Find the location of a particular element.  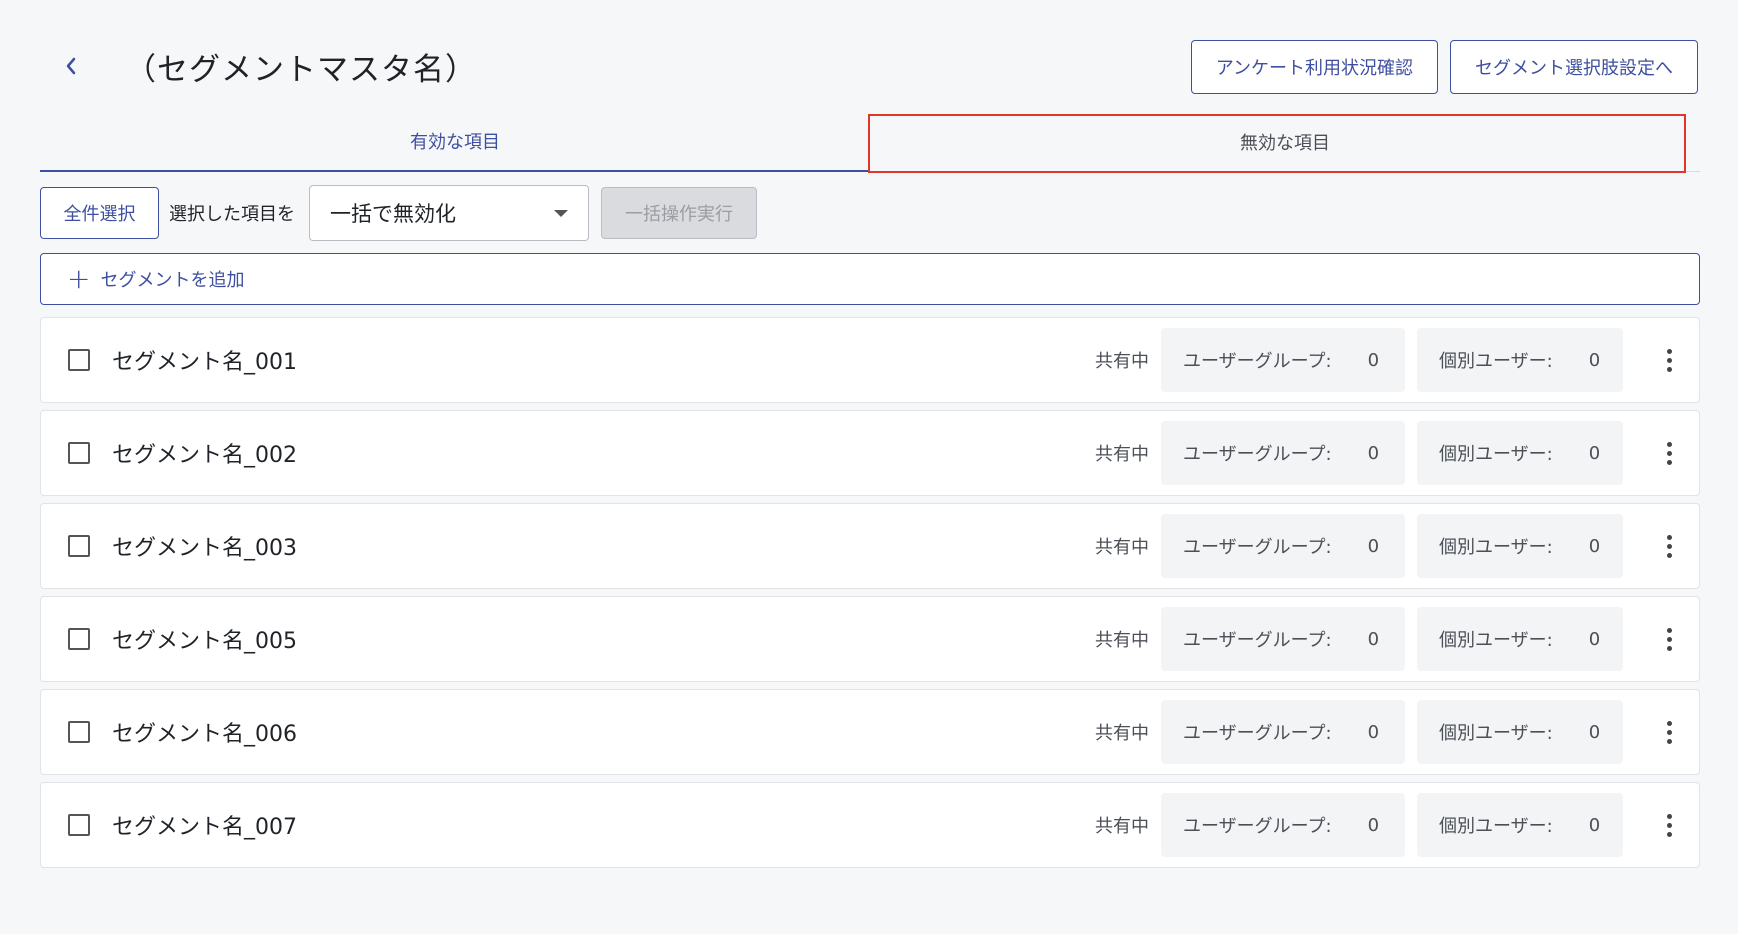

chevron-left-icon is located at coordinates (71, 66).